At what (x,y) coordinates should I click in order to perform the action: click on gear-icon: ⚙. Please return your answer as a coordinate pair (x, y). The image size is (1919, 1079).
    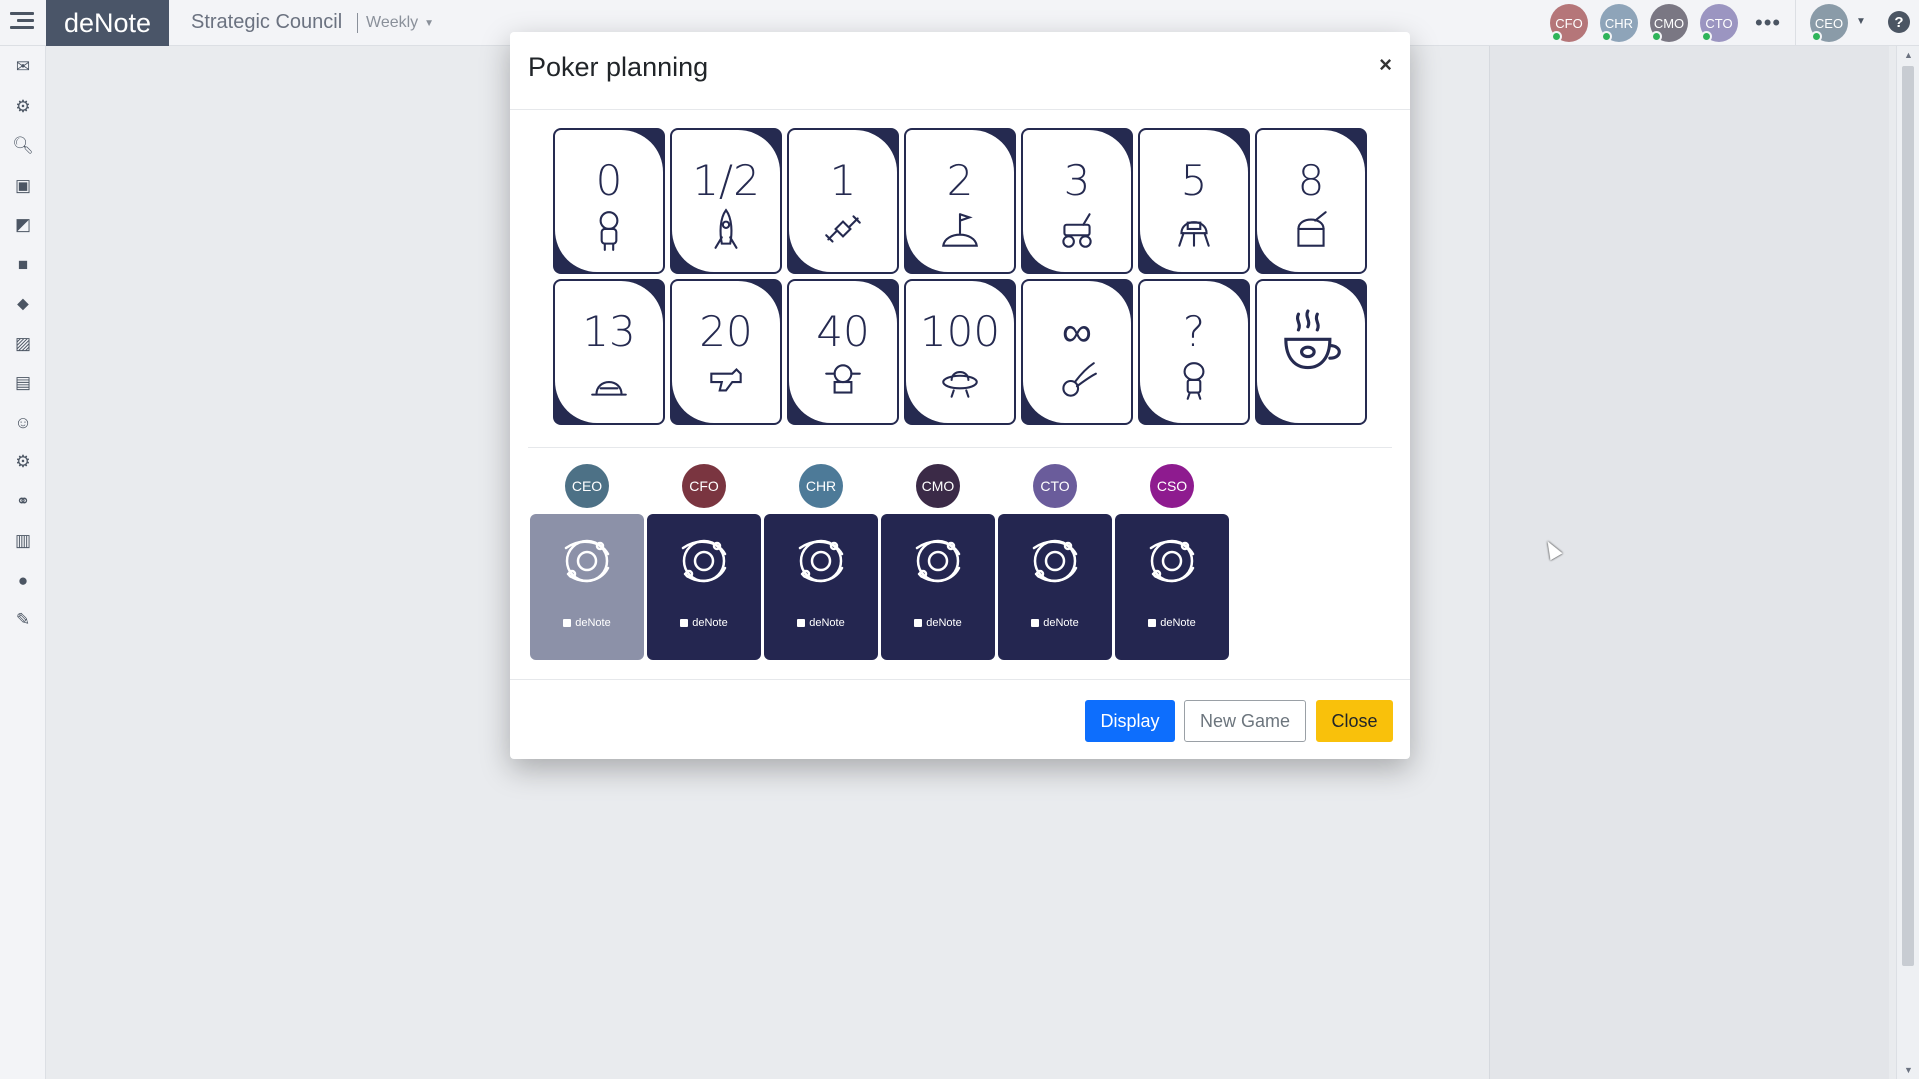
    Looking at the image, I should click on (23, 107).